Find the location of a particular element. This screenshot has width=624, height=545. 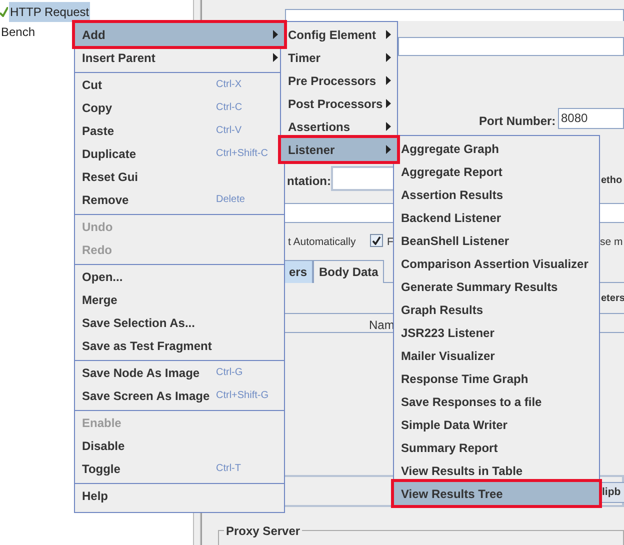

check-icon is located at coordinates (4, 12).